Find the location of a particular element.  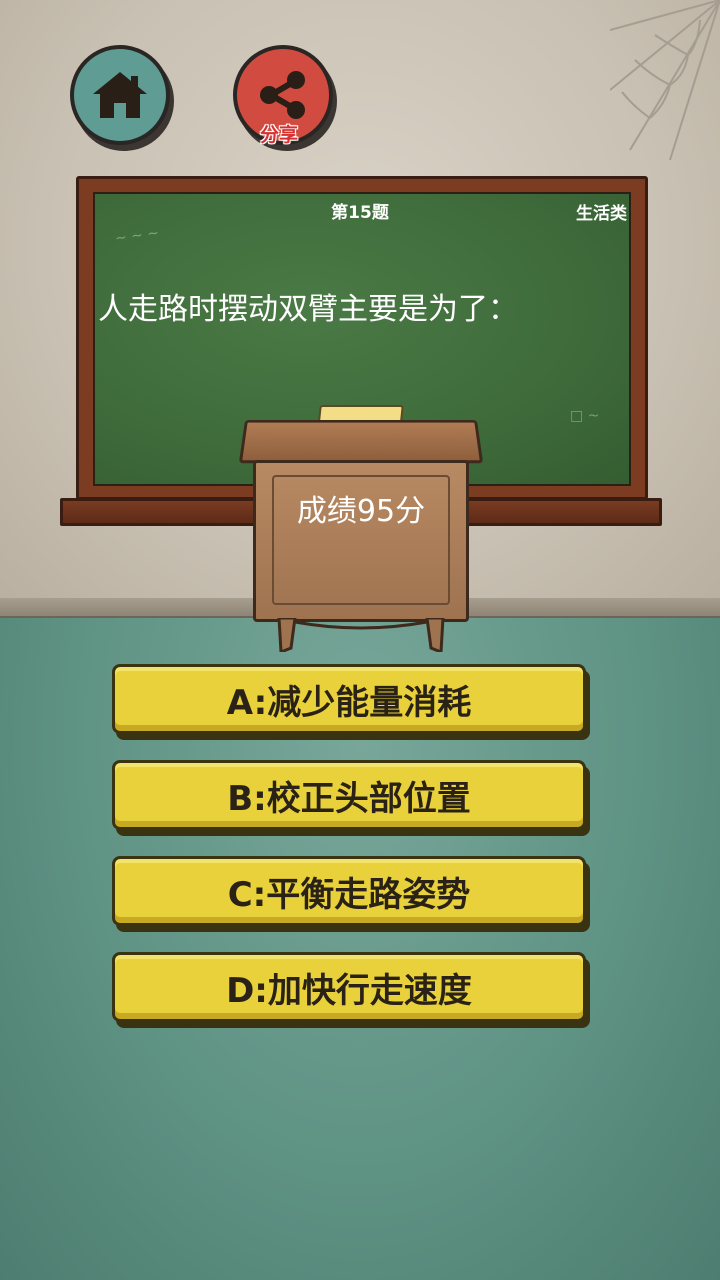

answer-button-b: B:校正头部位置 is located at coordinates (349, 795).